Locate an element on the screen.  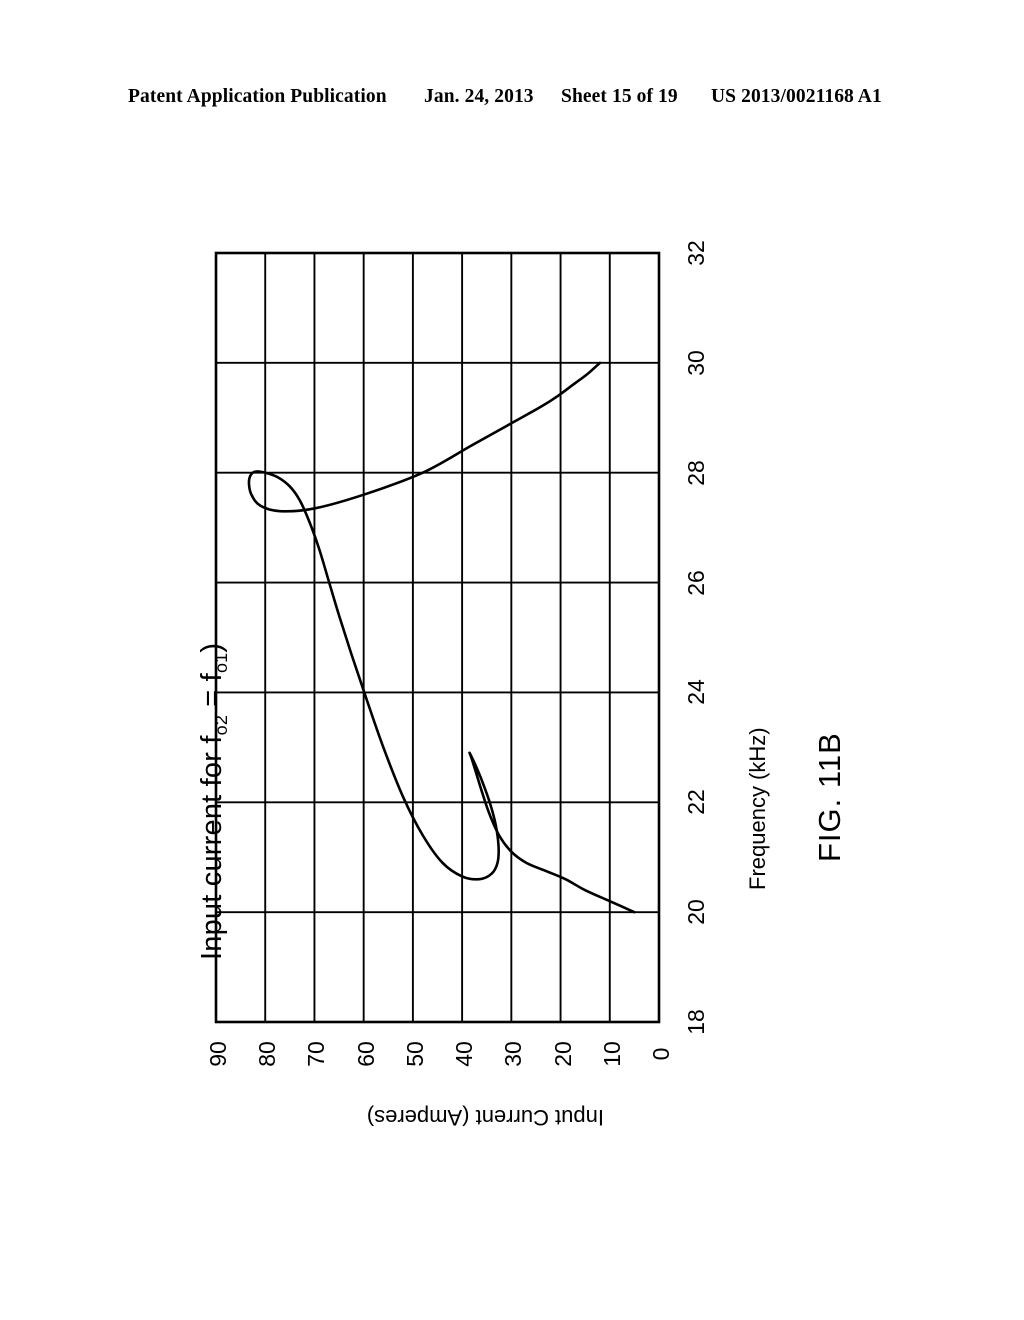
x-tick-label-30: 30 is located at coordinates (696, 363).